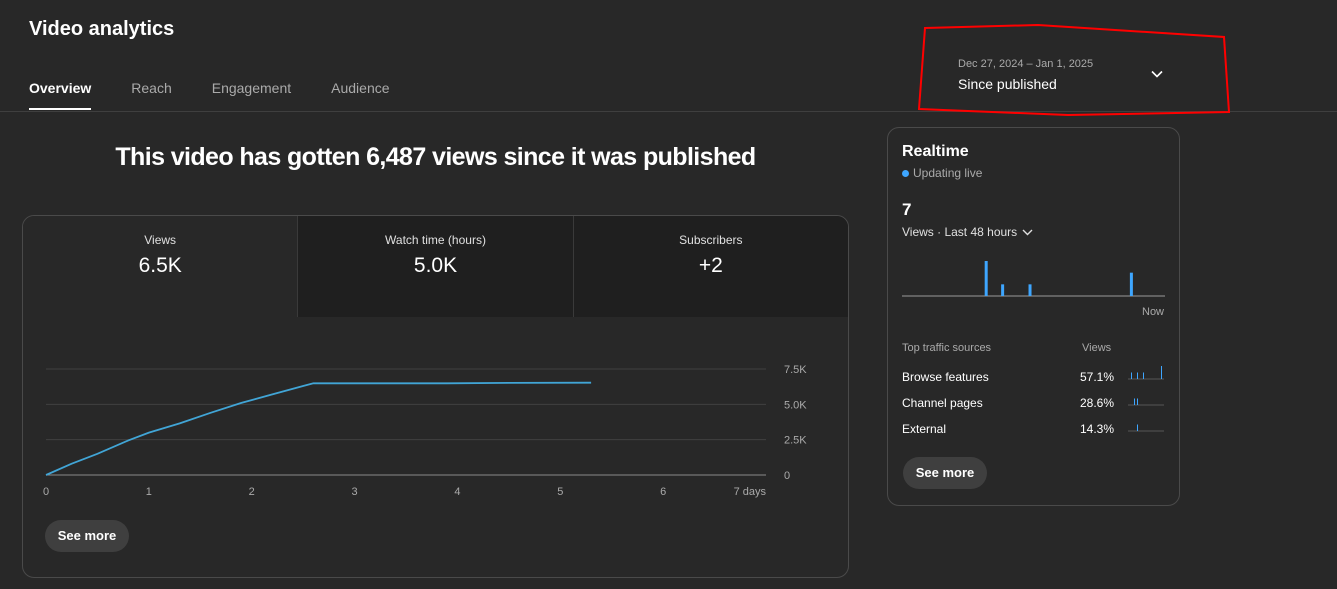 This screenshot has height=589, width=1337. I want to click on x-tick-label: 6, so click(663, 492).